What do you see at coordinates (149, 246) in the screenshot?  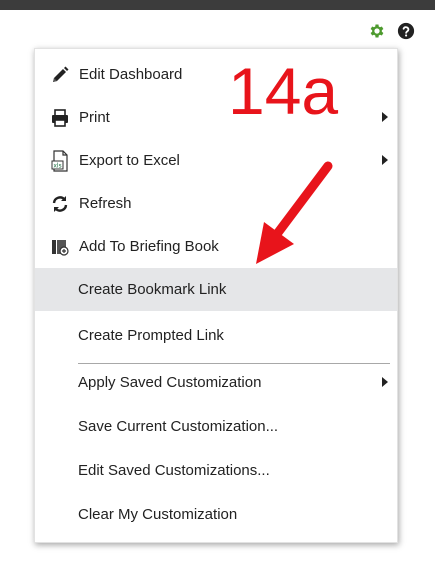 I see `menu-item-label: Add To Briefing Book` at bounding box center [149, 246].